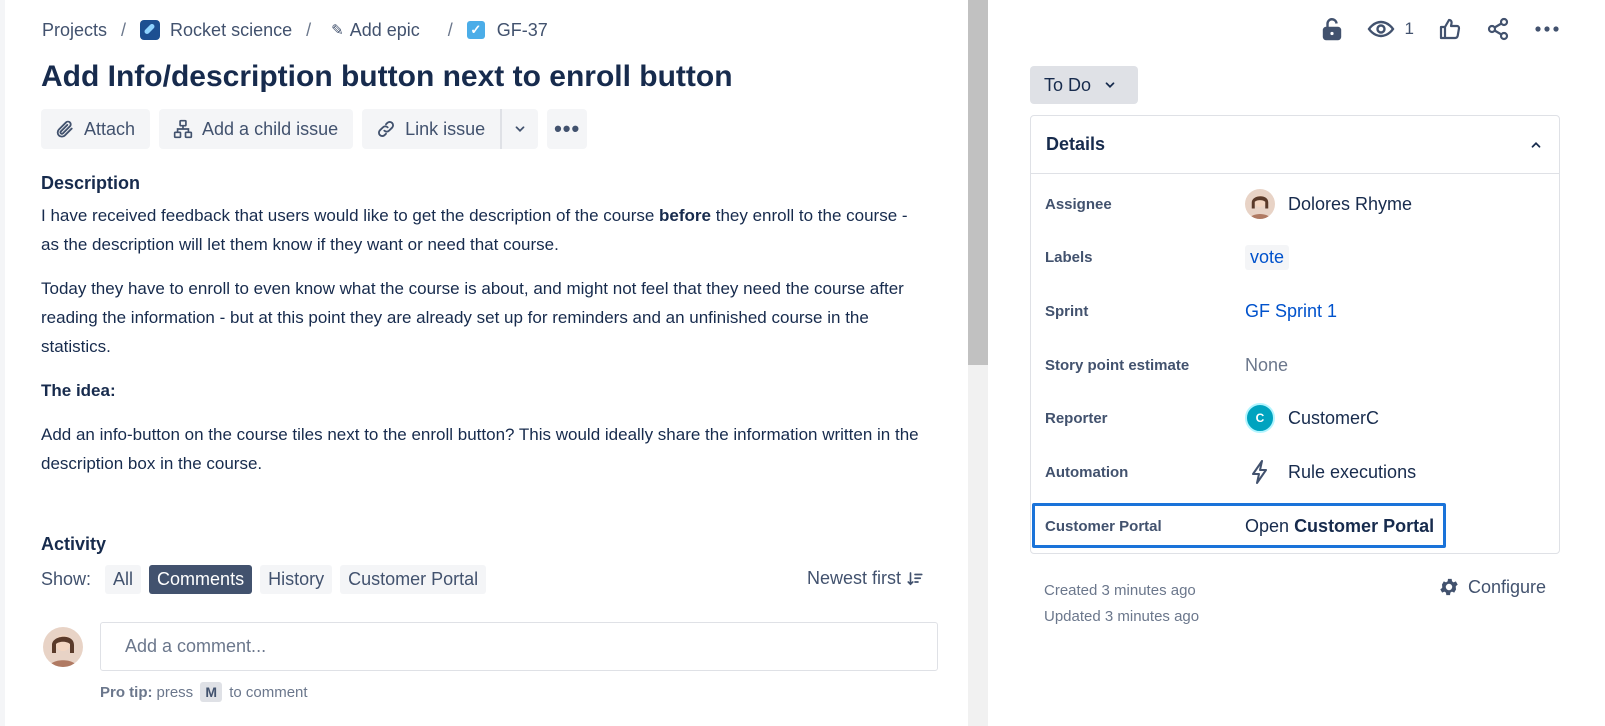  What do you see at coordinates (74, 544) in the screenshot?
I see `activity-heading: Activity` at bounding box center [74, 544].